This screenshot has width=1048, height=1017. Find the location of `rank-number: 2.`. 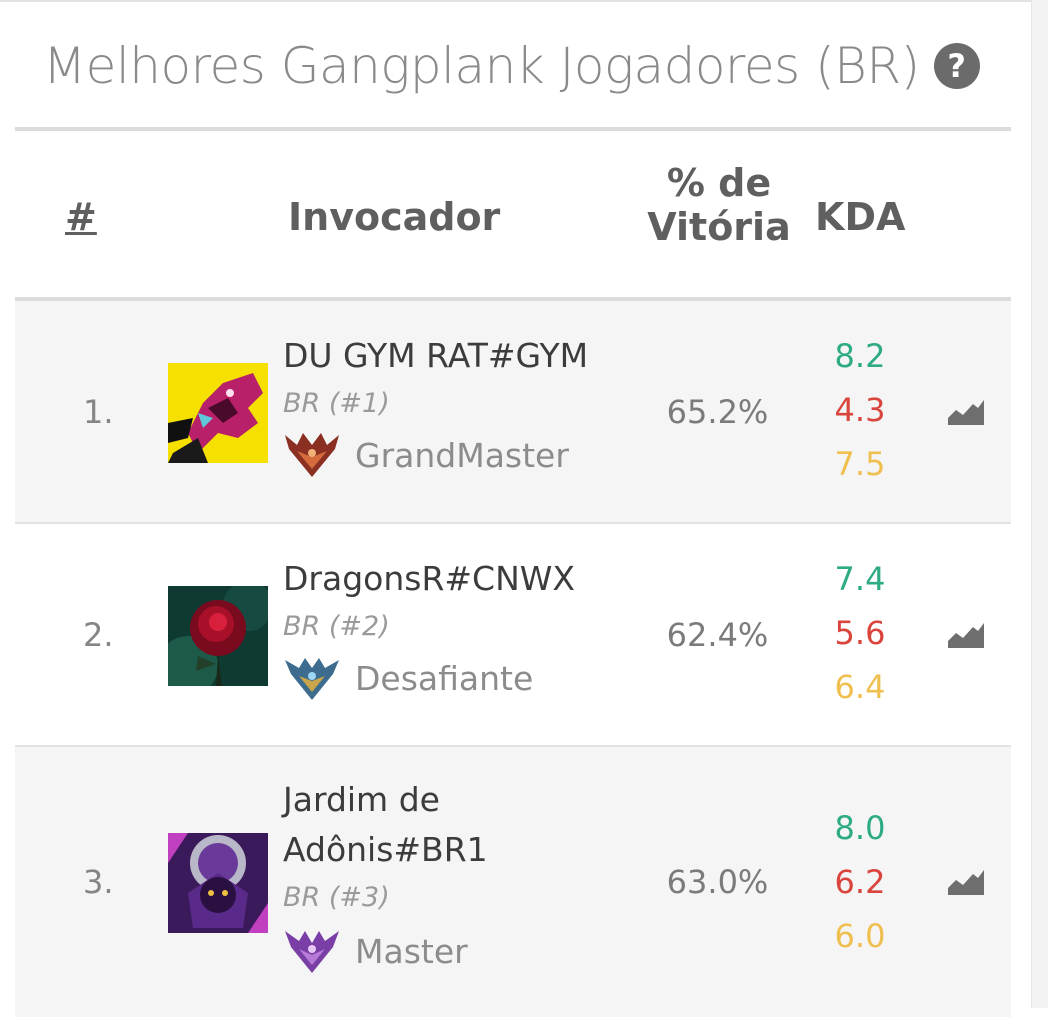

rank-number: 2. is located at coordinates (98, 634).